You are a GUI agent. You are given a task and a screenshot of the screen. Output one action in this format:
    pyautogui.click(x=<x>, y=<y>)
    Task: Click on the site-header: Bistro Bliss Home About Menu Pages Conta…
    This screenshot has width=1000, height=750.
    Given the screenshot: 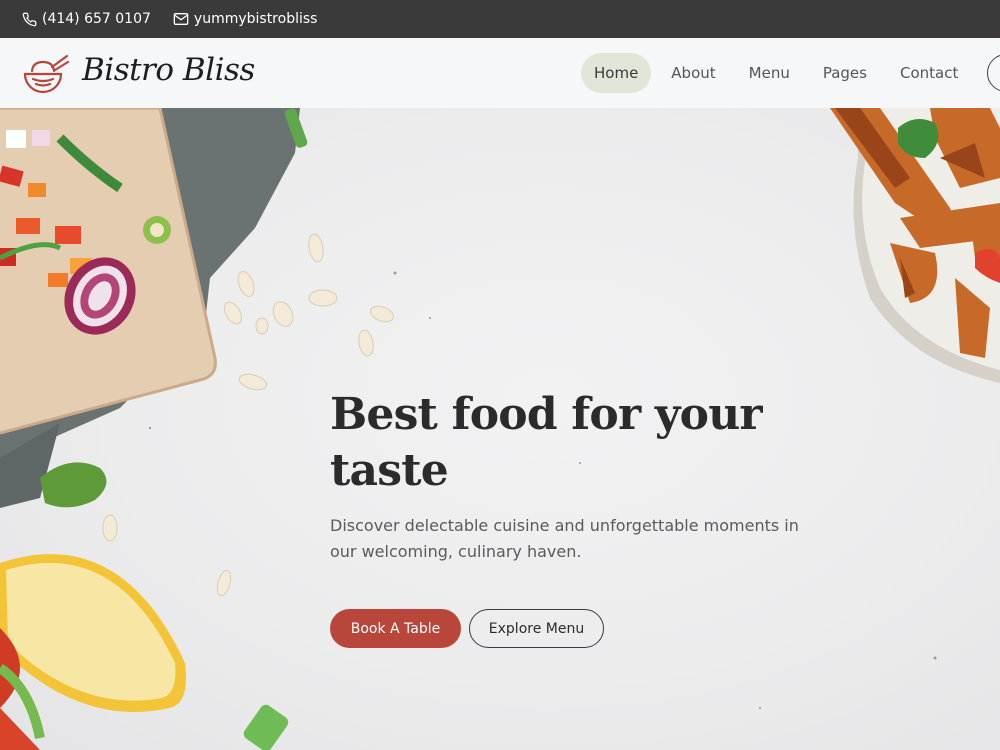 What is the action you would take?
    pyautogui.click(x=500, y=73)
    